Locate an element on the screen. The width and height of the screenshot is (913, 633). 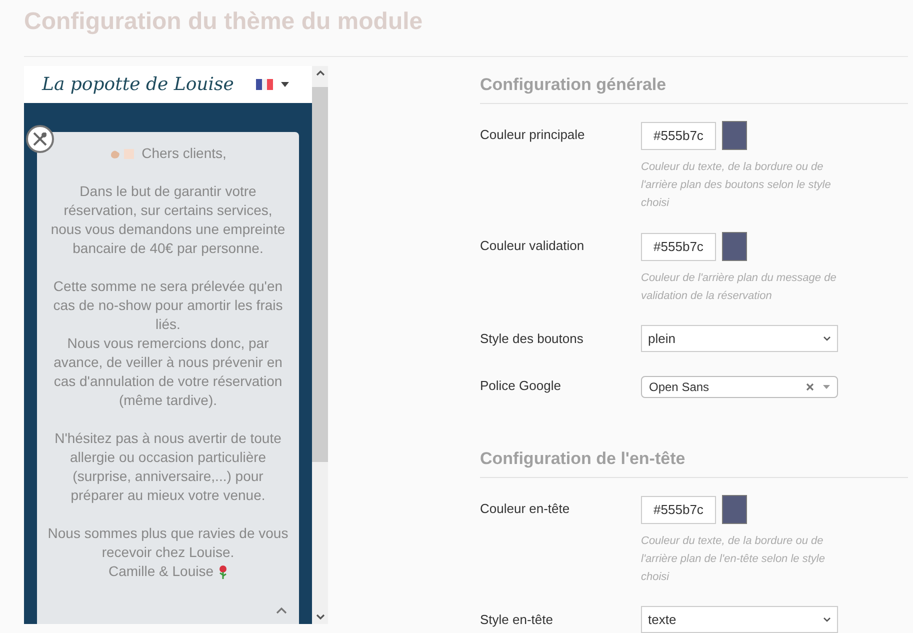
field-label: Couleur validation is located at coordinates (533, 246).